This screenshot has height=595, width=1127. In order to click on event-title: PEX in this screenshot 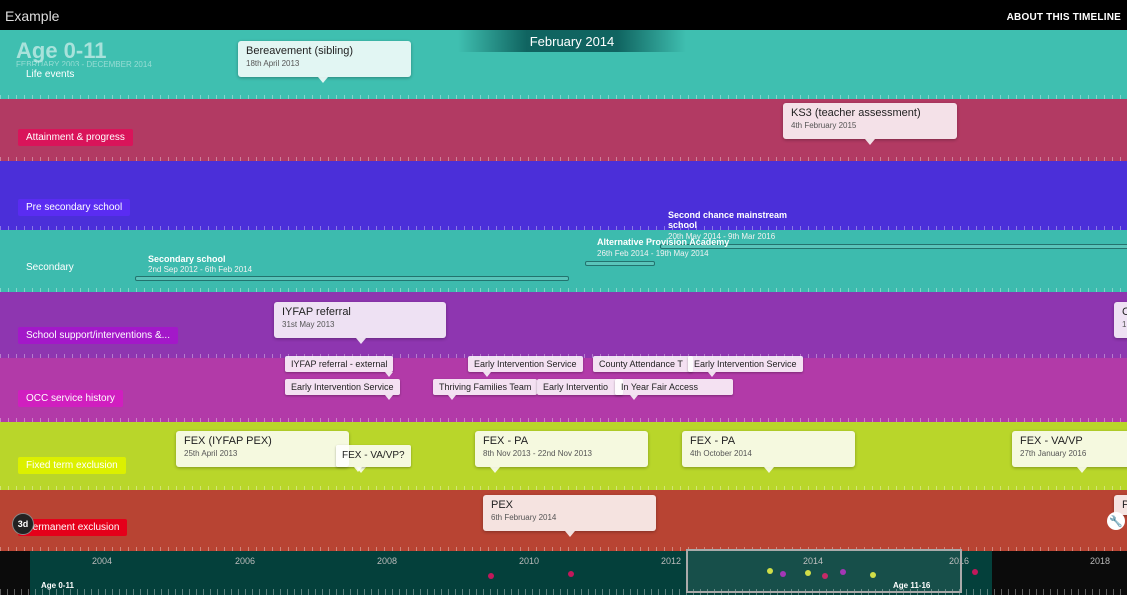, I will do `click(502, 505)`.